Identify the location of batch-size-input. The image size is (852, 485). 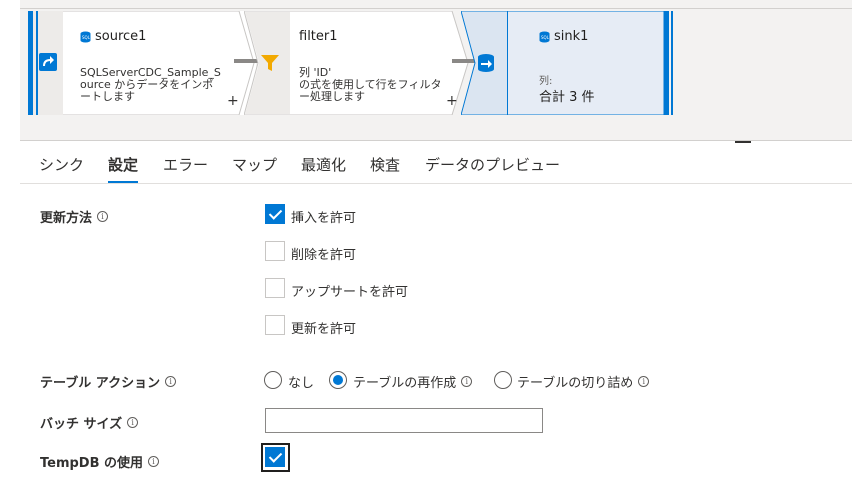
(404, 420).